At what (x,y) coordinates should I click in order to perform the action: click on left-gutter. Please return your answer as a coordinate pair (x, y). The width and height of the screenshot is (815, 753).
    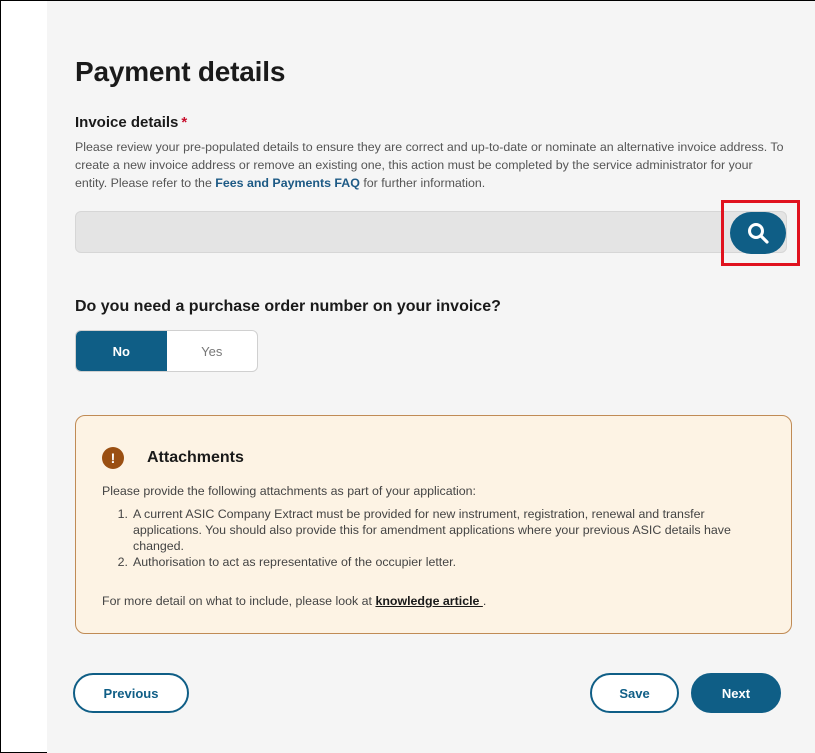
    Looking at the image, I should click on (24, 376).